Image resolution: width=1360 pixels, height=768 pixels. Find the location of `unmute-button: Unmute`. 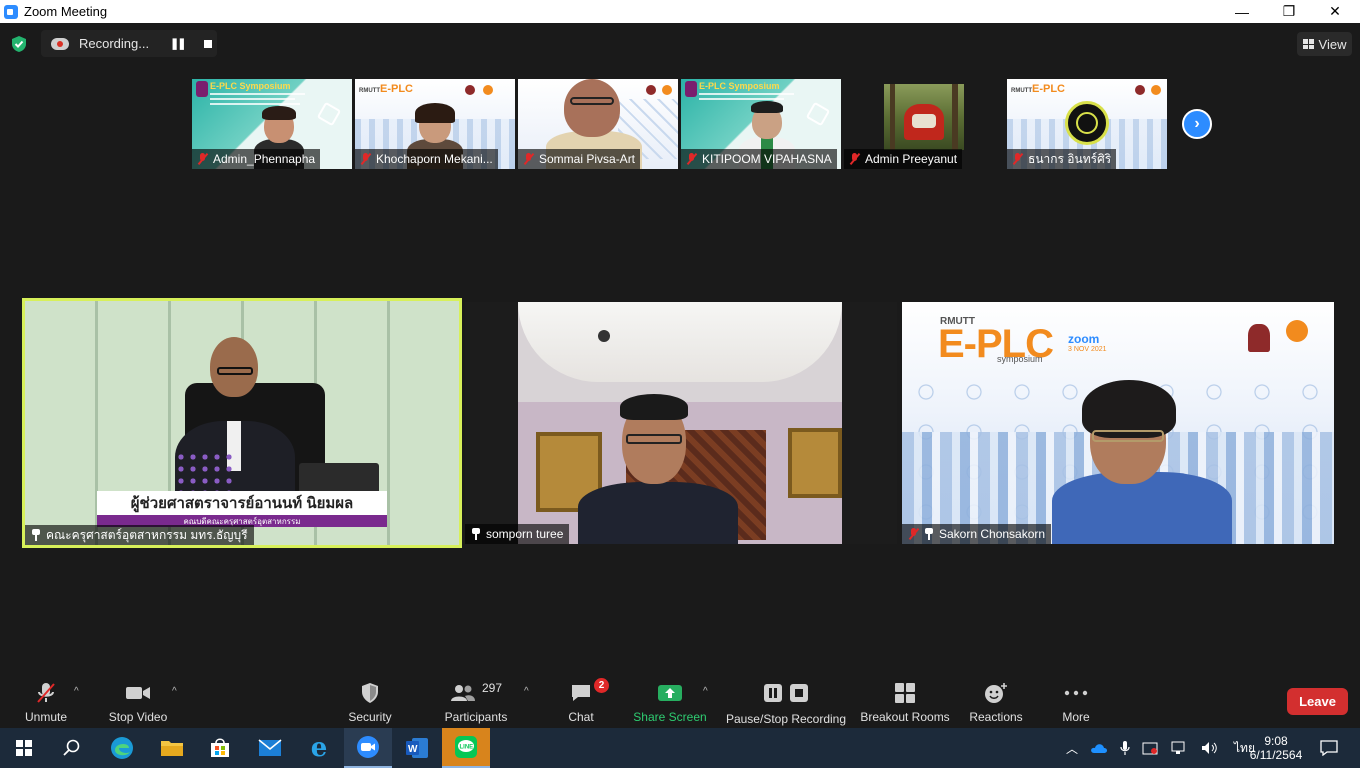

unmute-button: Unmute is located at coordinates (46, 703).